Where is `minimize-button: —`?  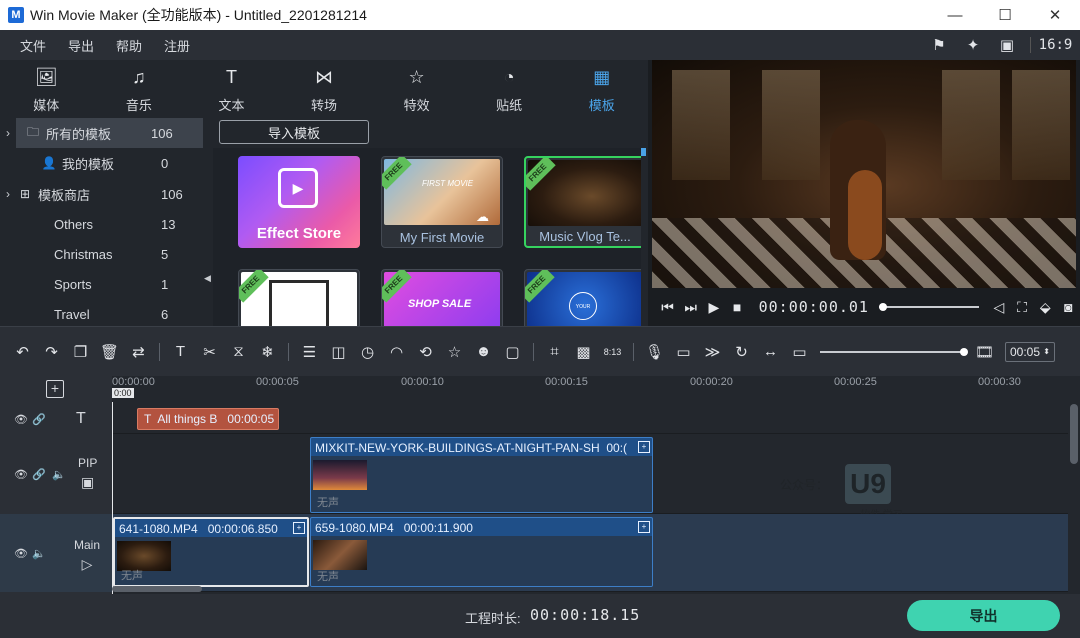
minimize-button: — is located at coordinates (955, 15).